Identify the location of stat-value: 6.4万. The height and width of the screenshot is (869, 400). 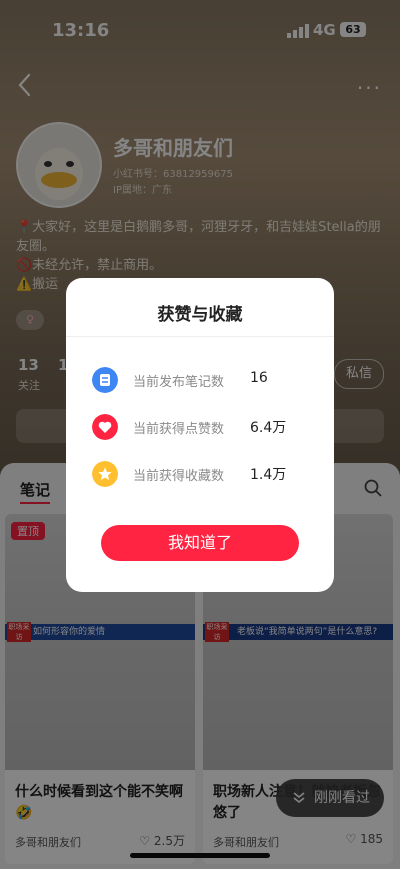
(268, 428).